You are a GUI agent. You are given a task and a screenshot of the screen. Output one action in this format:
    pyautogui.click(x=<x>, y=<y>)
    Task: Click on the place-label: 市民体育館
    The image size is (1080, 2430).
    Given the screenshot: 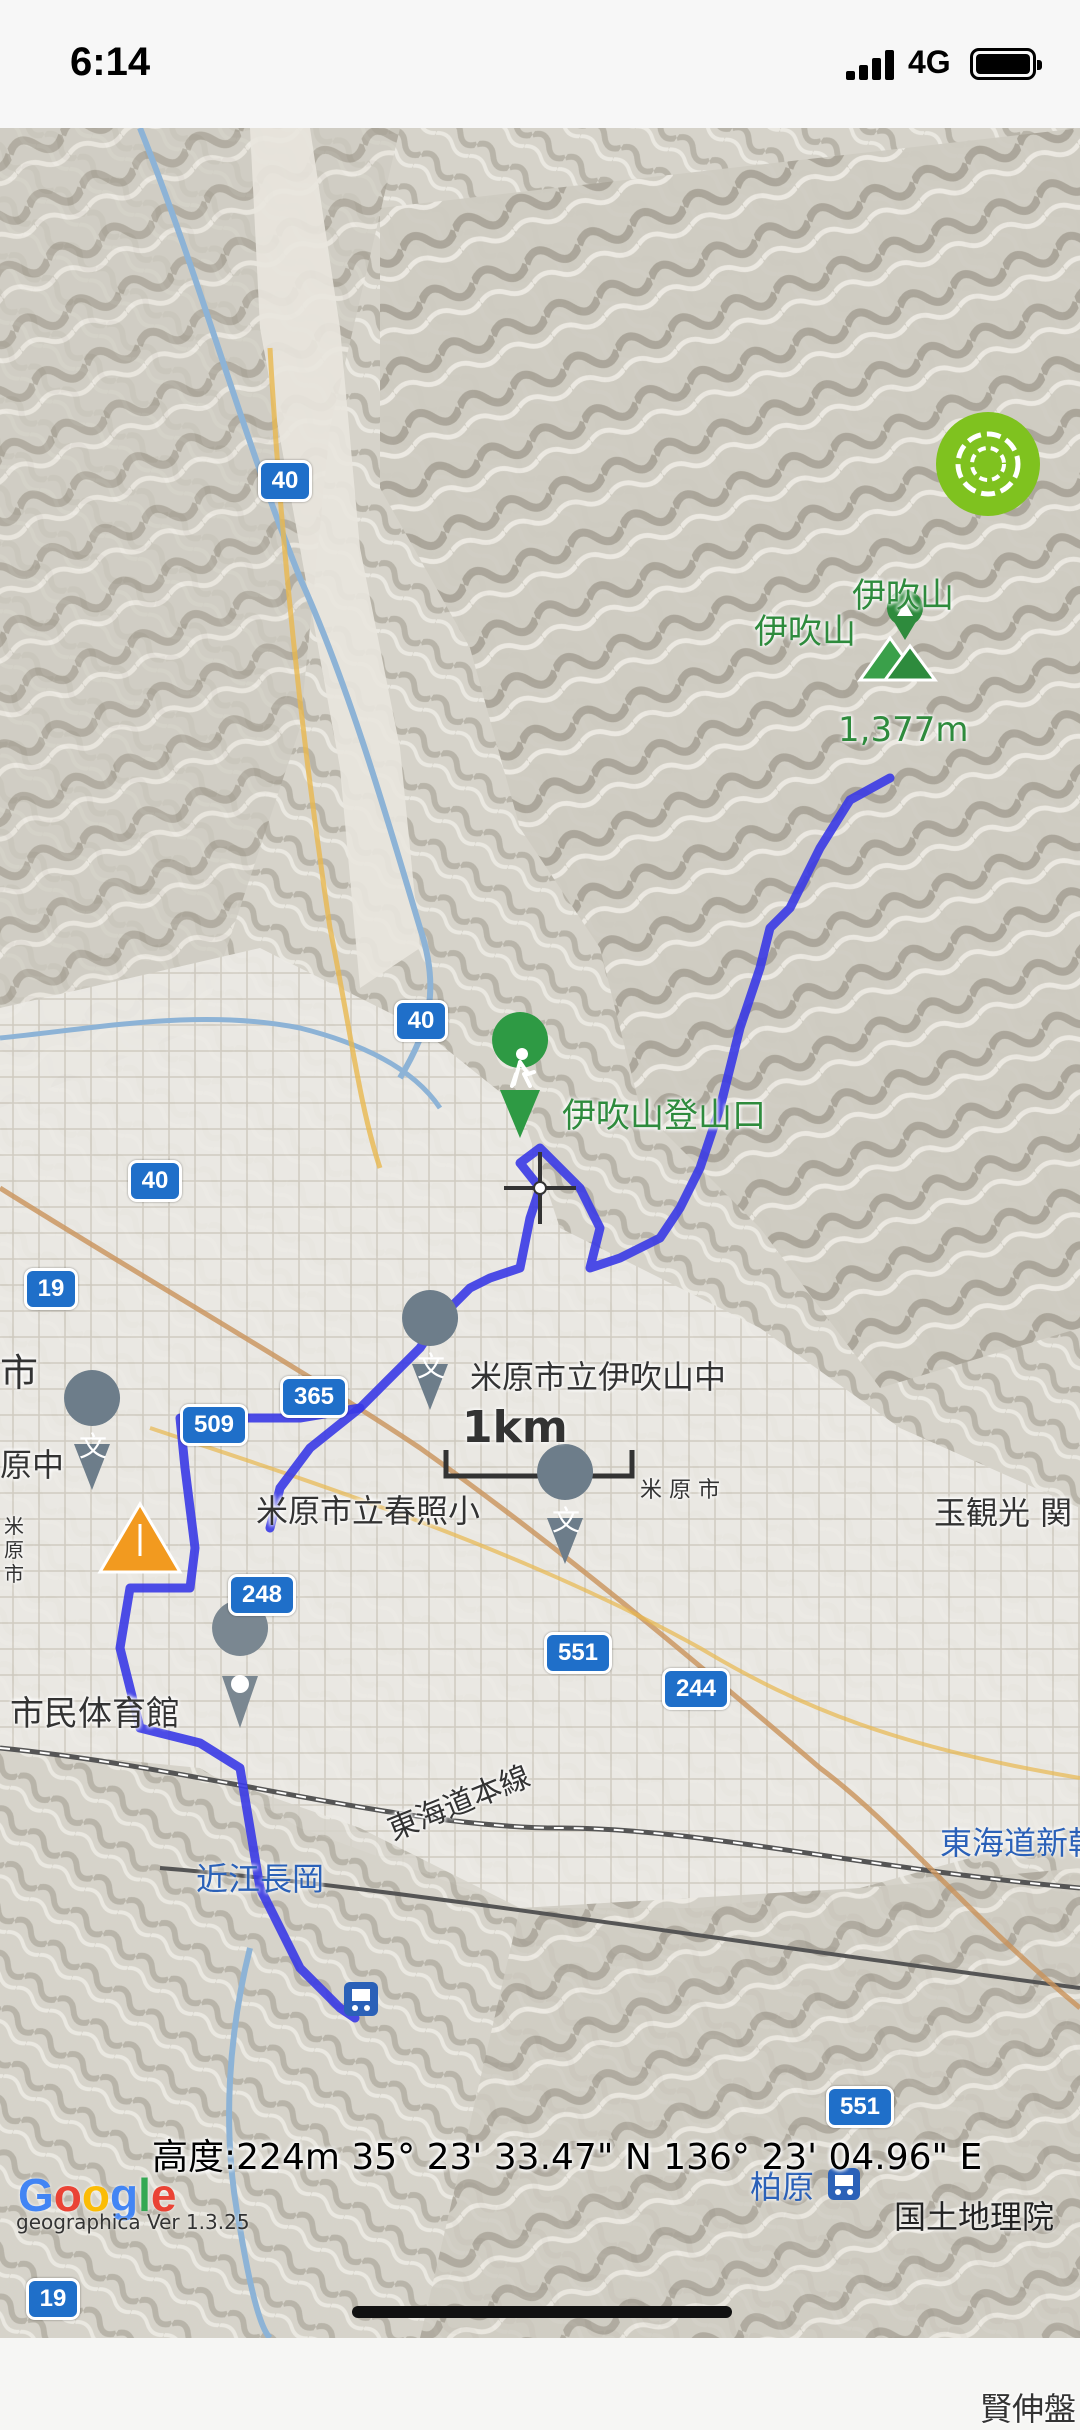 What is the action you would take?
    pyautogui.click(x=95, y=1714)
    